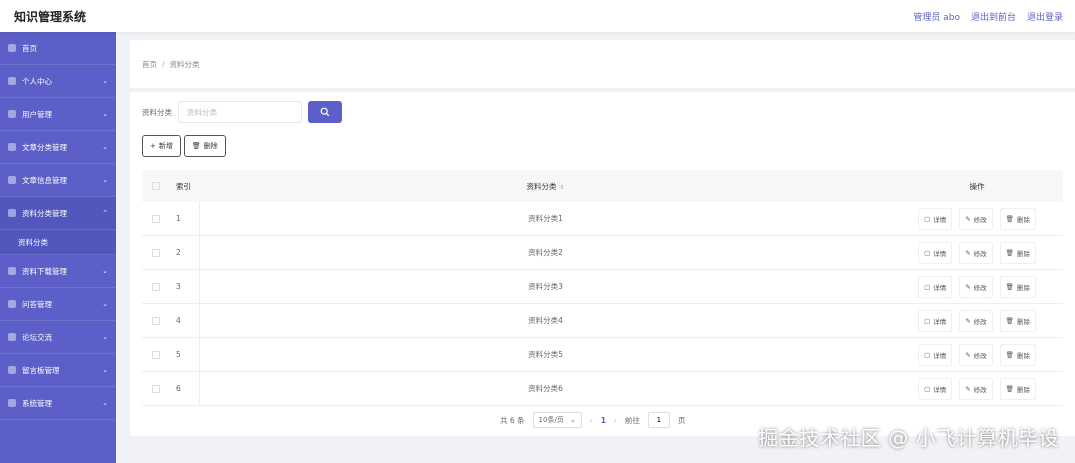  What do you see at coordinates (204, 146) in the screenshot?
I see `delete-button: 🗑 删除` at bounding box center [204, 146].